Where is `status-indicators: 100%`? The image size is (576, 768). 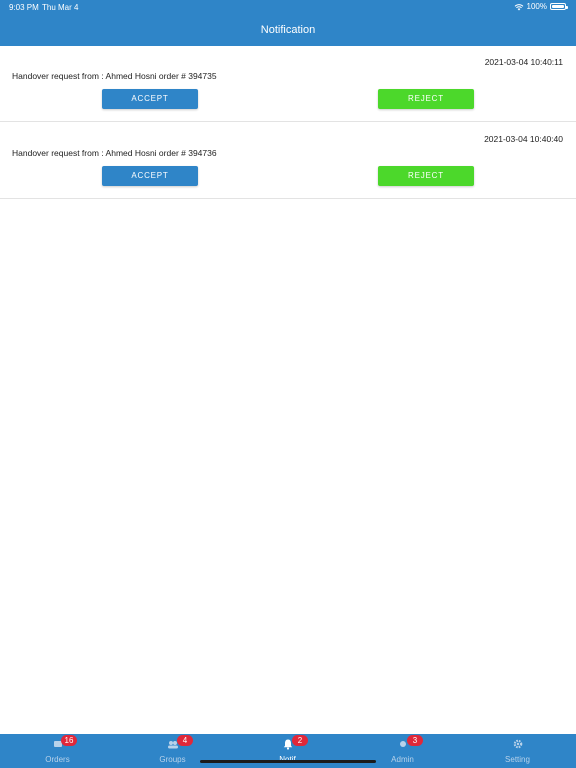
status-indicators: 100% is located at coordinates (541, 6).